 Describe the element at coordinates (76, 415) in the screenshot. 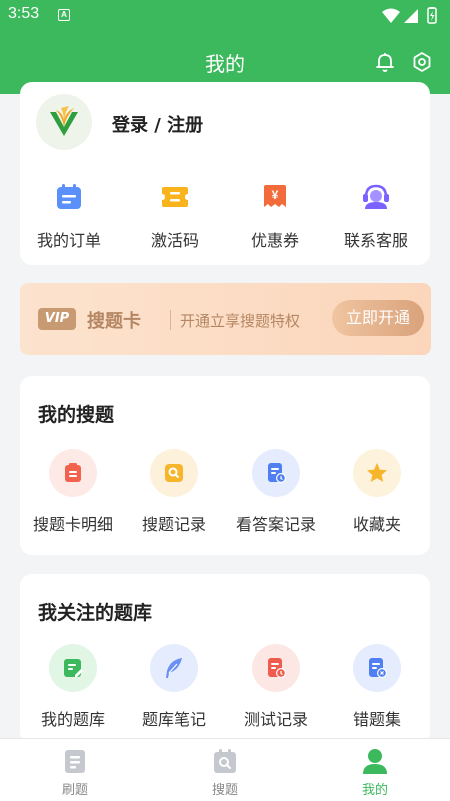

I see `section-title: 我的搜题` at that location.